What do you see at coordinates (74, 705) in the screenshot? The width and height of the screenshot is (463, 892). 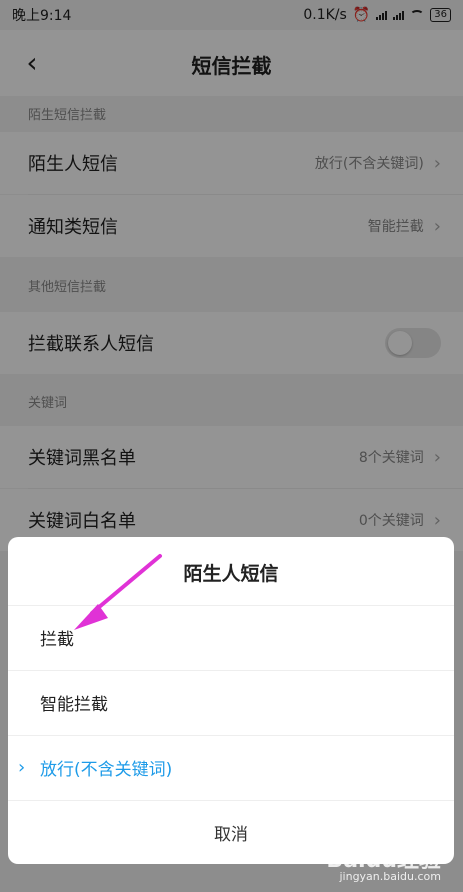 I see `option-label: 智能拦截` at bounding box center [74, 705].